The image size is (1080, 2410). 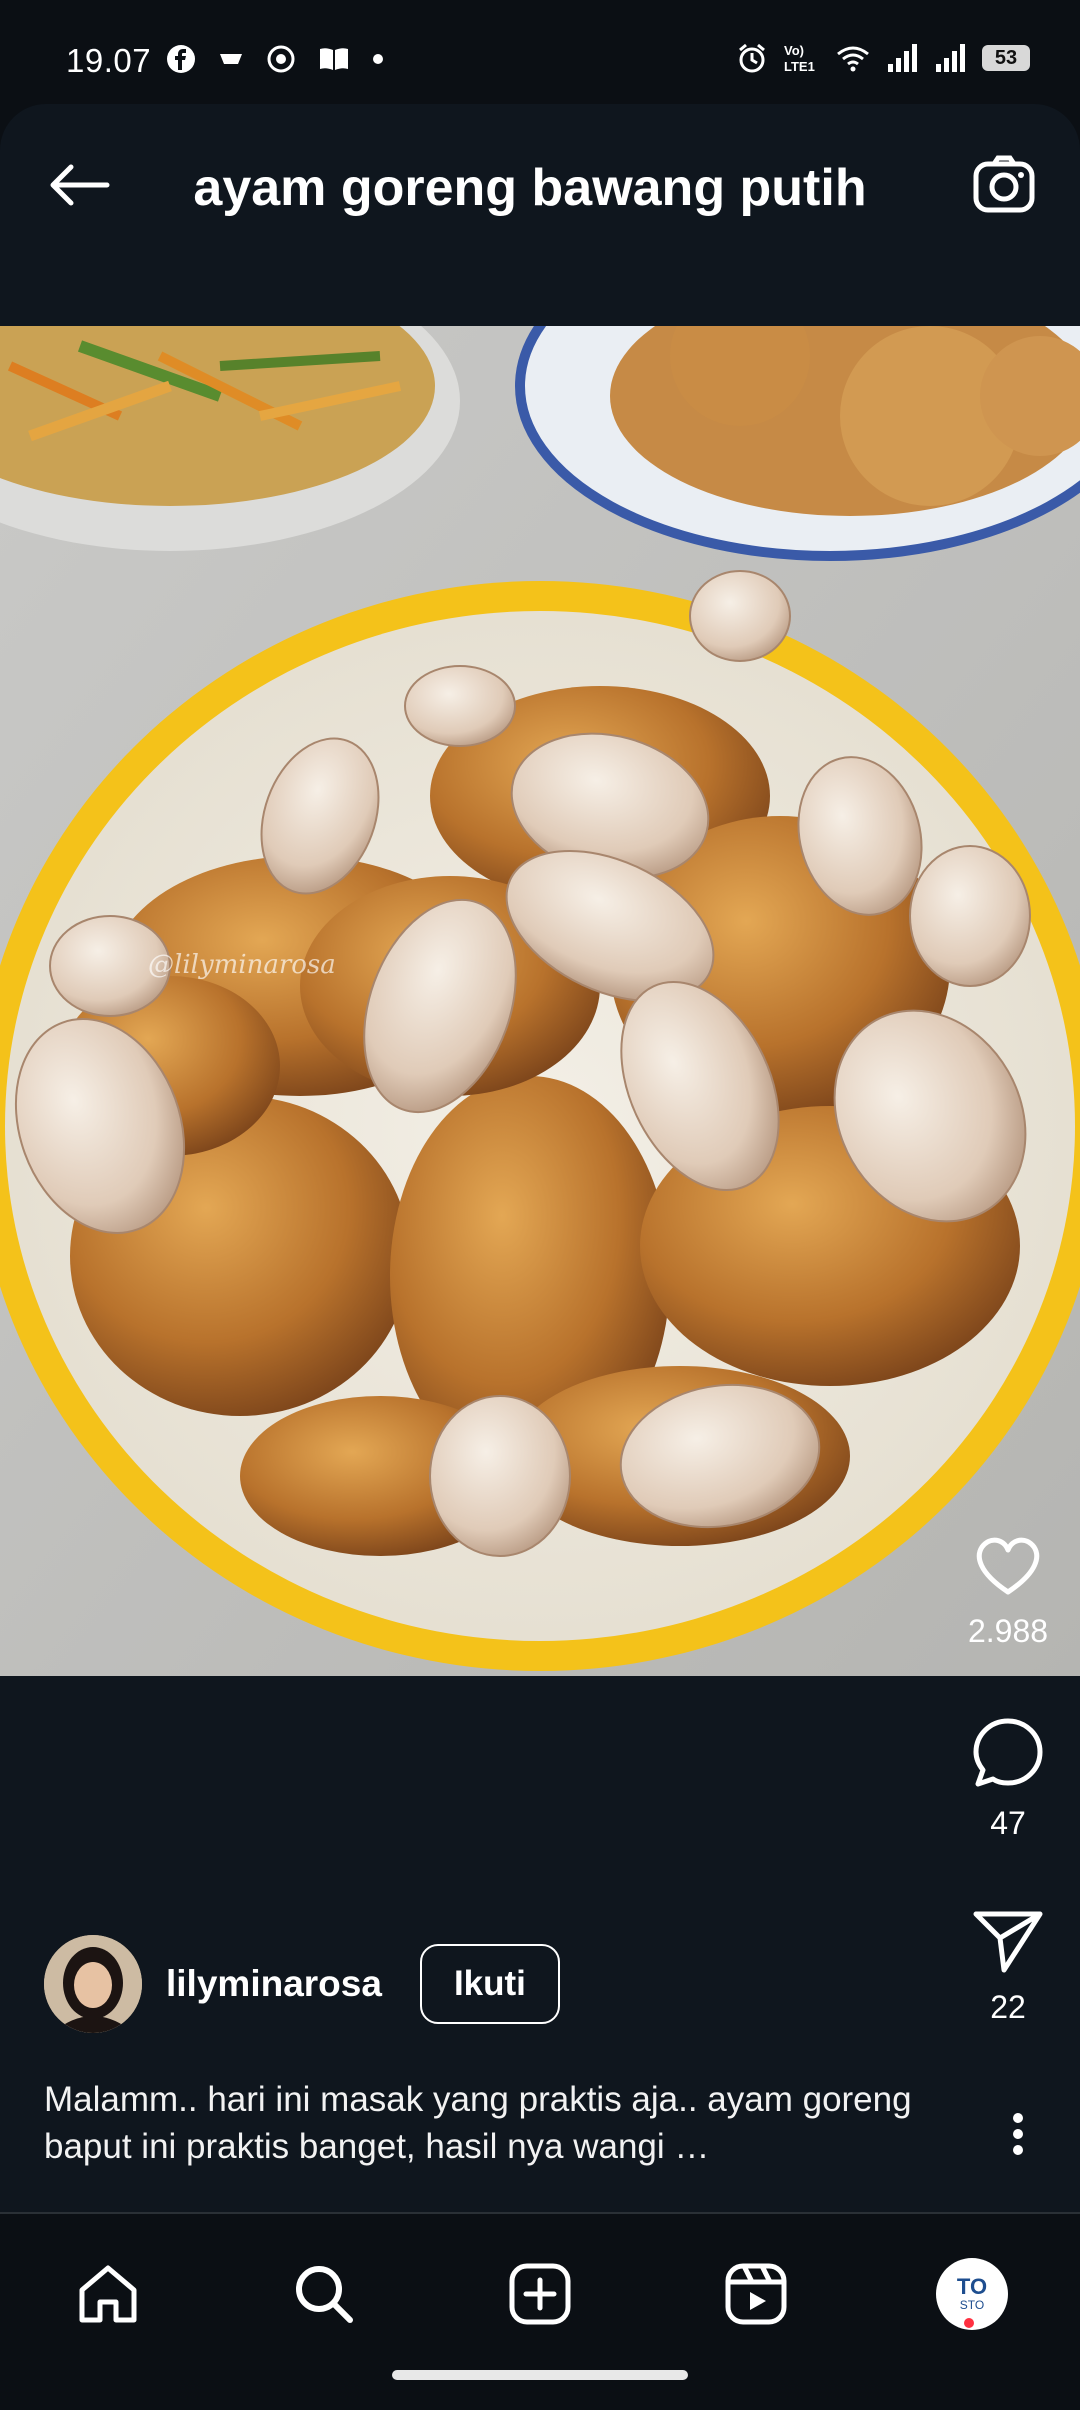 I want to click on camera-button, so click(x=1004, y=184).